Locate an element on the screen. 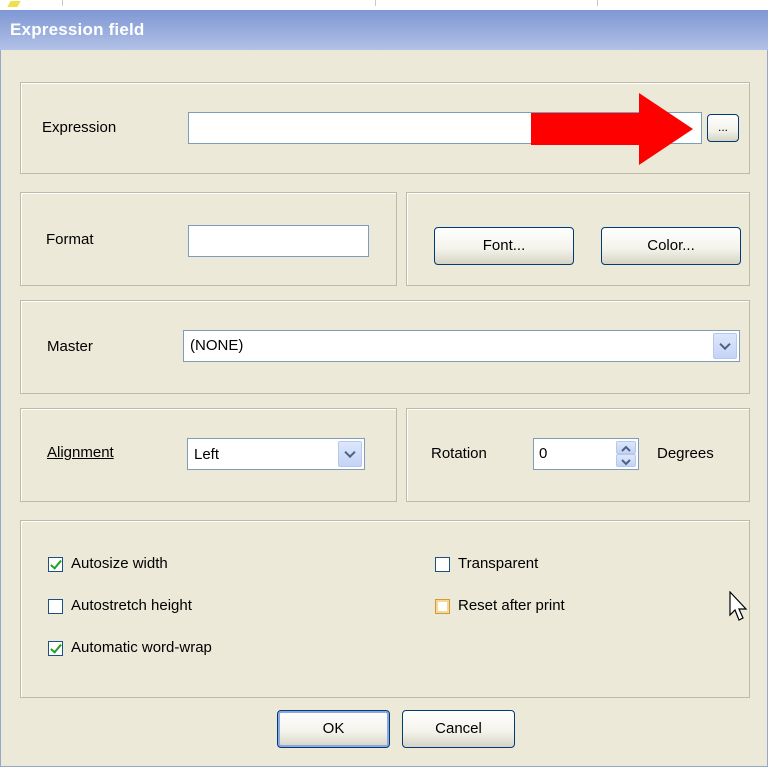 This screenshot has height=767, width=777. format-group: Format is located at coordinates (208, 239).